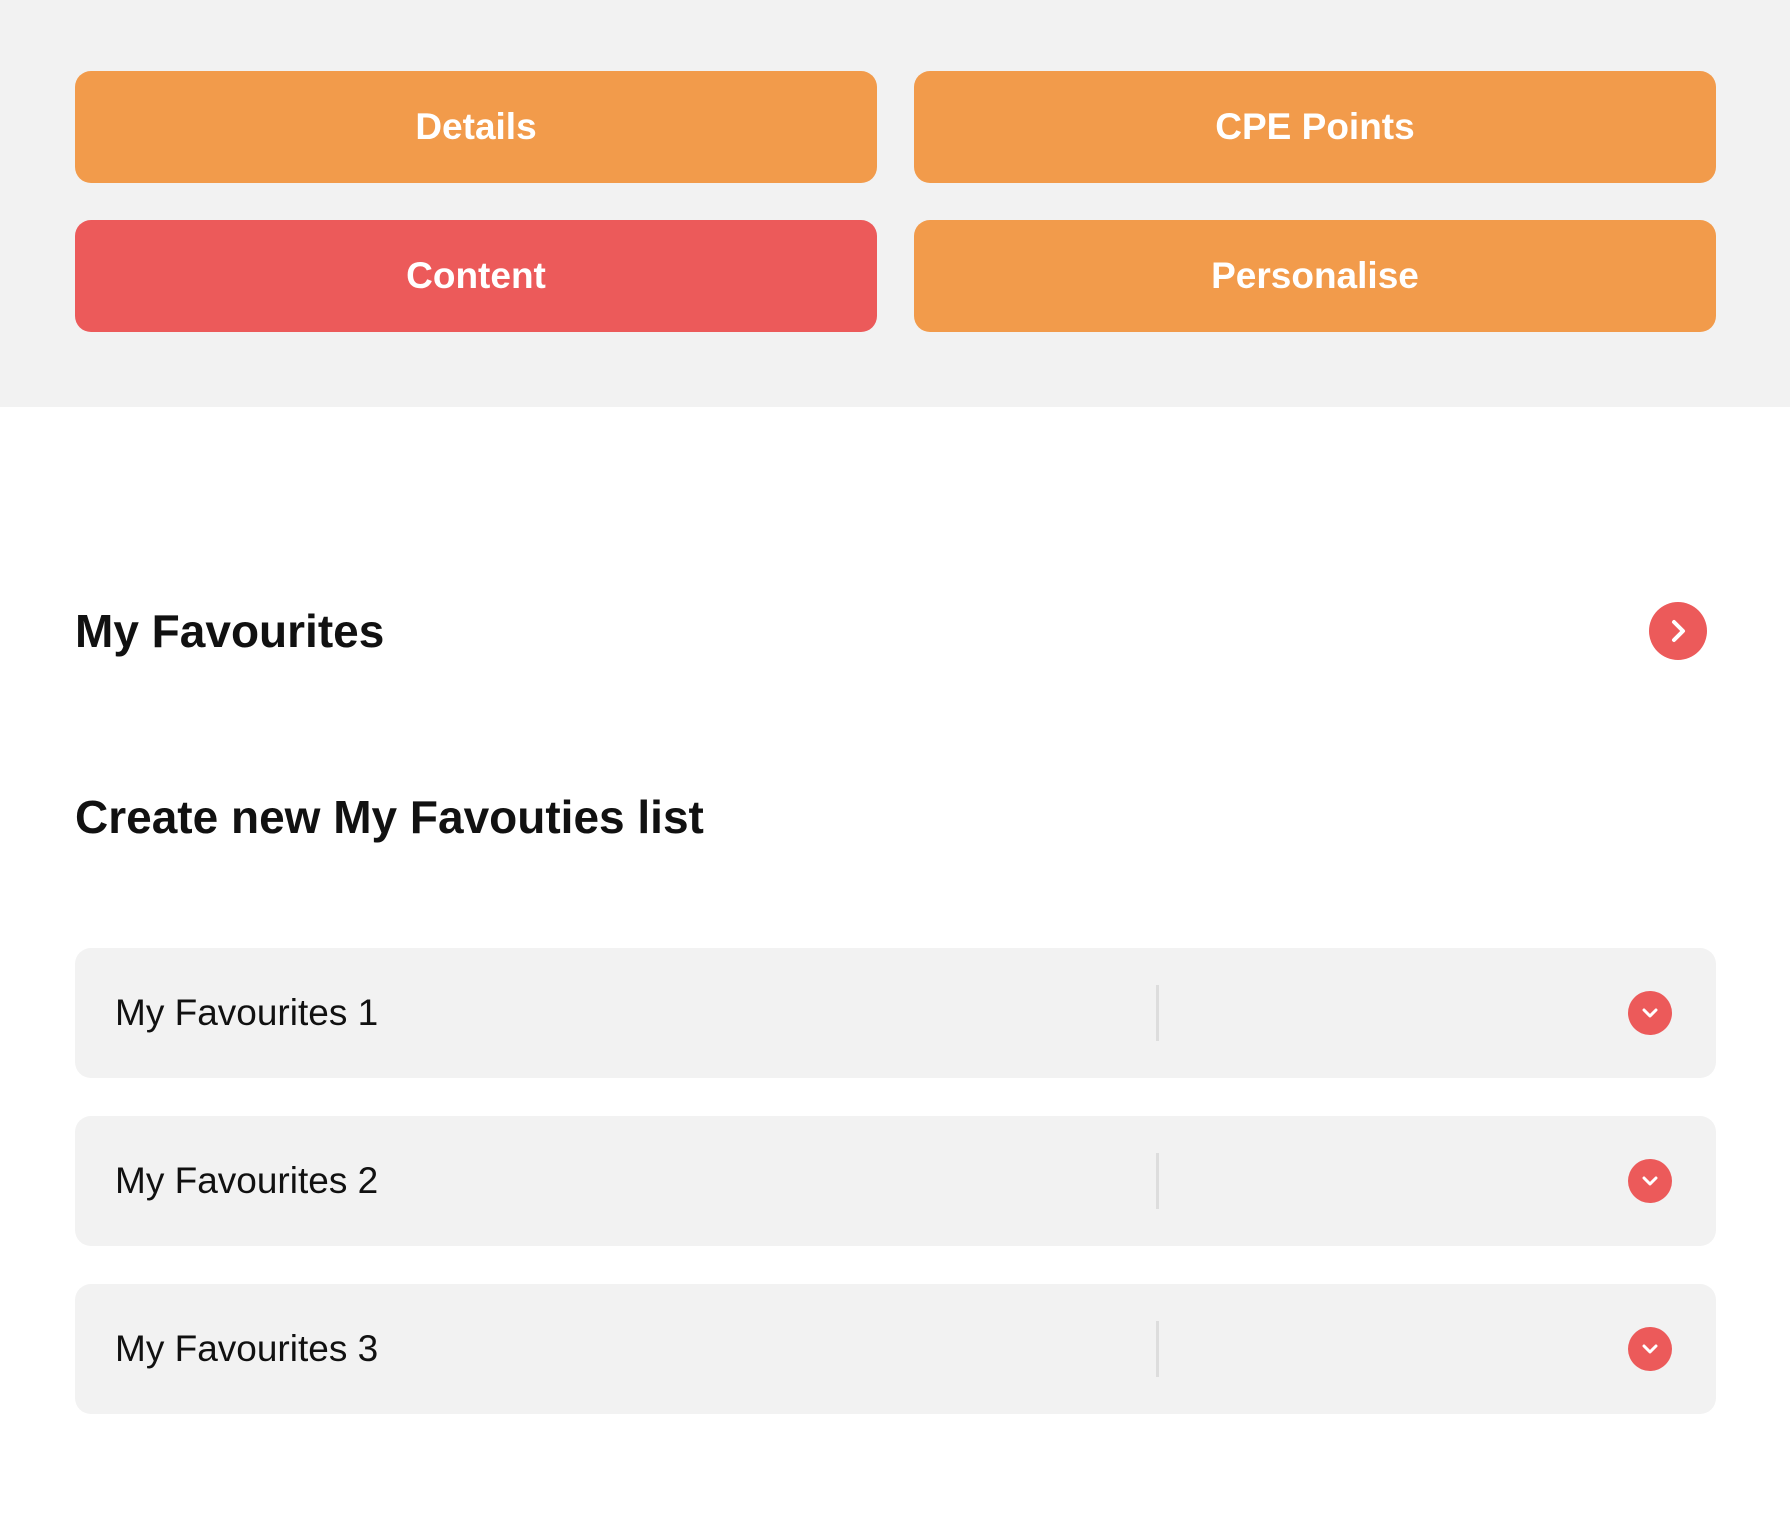 Image resolution: width=1790 pixels, height=1536 pixels. I want to click on list-item: My Favourites 2, so click(895, 1181).